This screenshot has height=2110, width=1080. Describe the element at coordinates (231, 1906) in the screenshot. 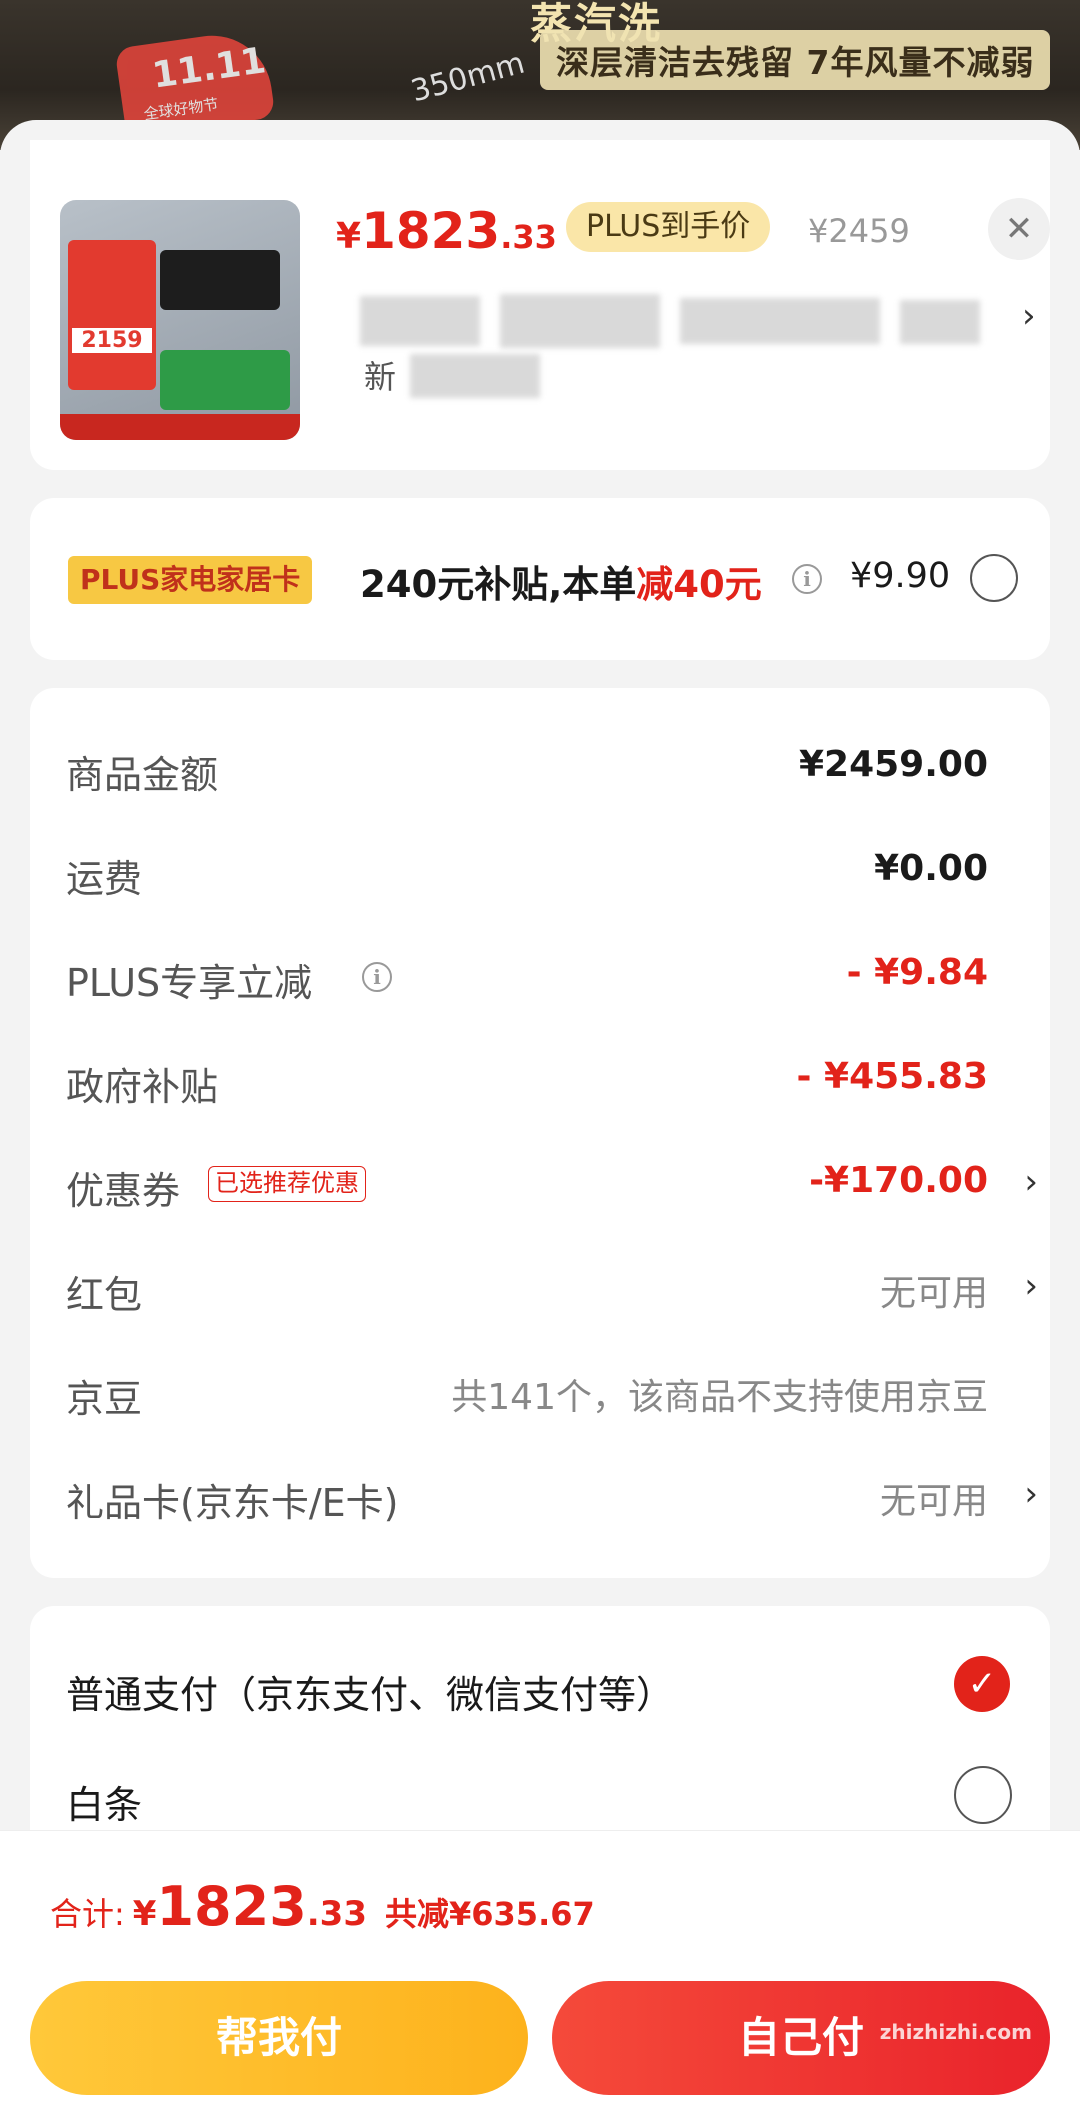

I see `total-integer: 1823` at that location.